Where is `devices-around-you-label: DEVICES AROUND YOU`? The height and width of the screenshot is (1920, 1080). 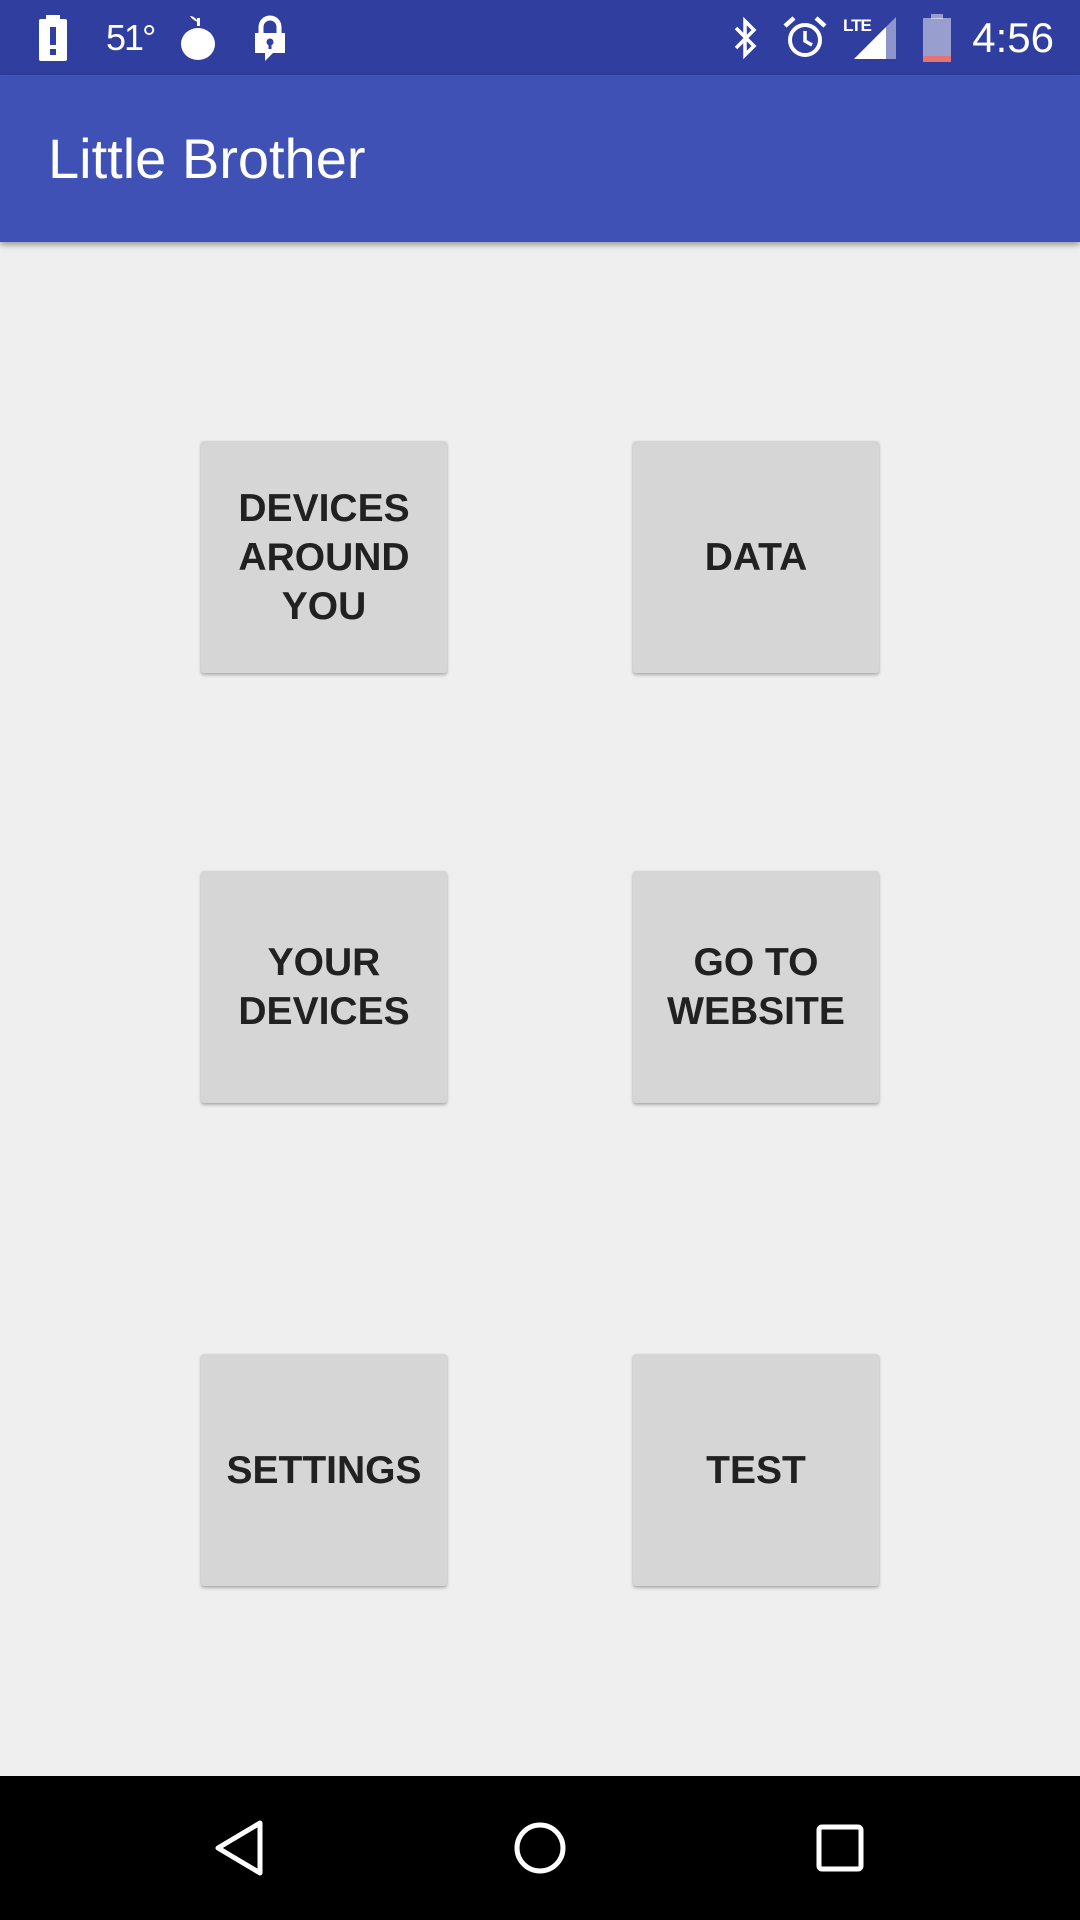 devices-around-you-label: DEVICES AROUND YOU is located at coordinates (324, 557).